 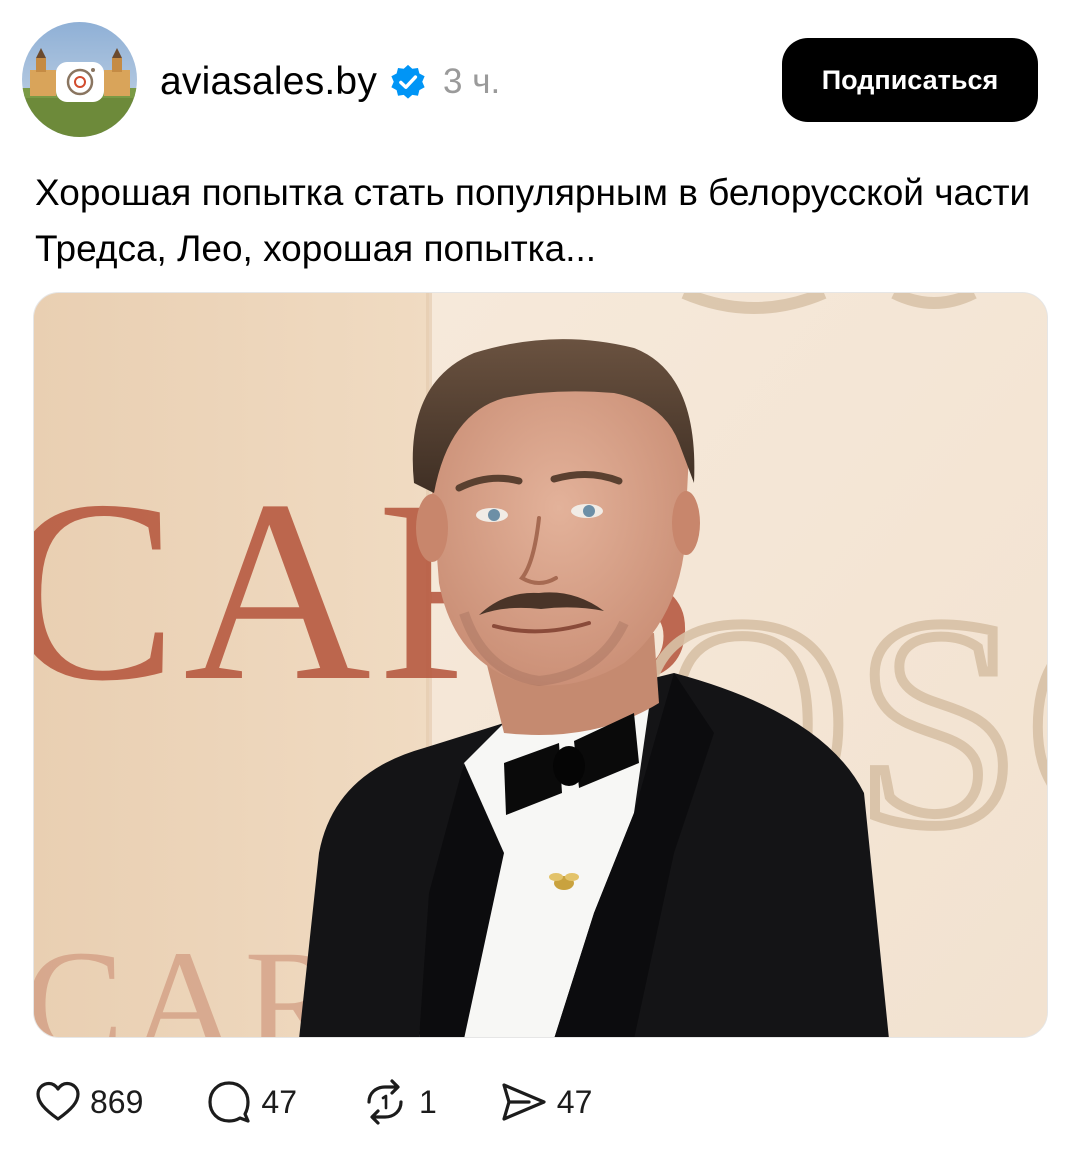 What do you see at coordinates (58, 1102) in the screenshot?
I see `heart-icon` at bounding box center [58, 1102].